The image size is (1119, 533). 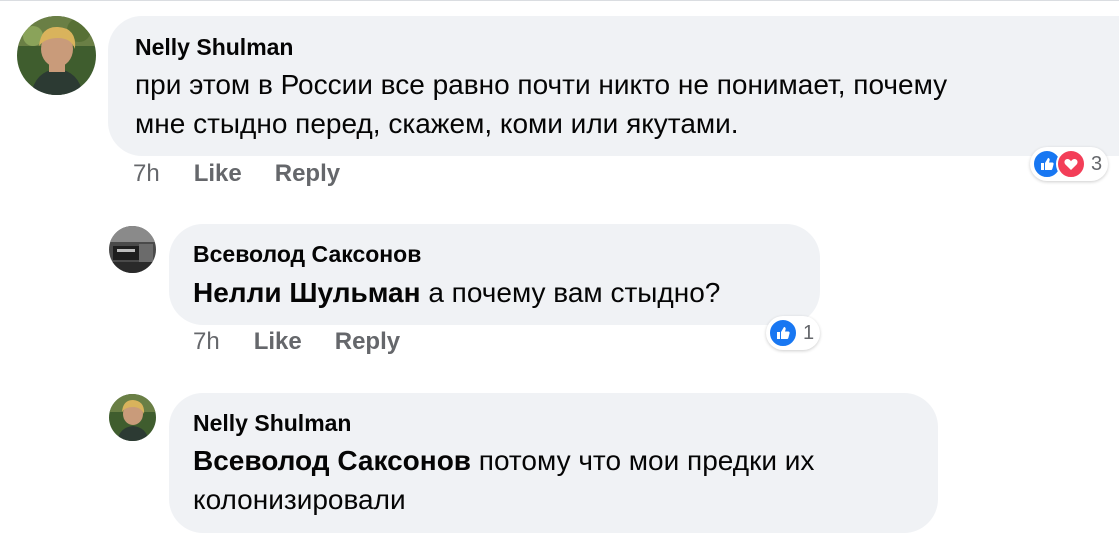 What do you see at coordinates (783, 333) in the screenshot?
I see `like-icon` at bounding box center [783, 333].